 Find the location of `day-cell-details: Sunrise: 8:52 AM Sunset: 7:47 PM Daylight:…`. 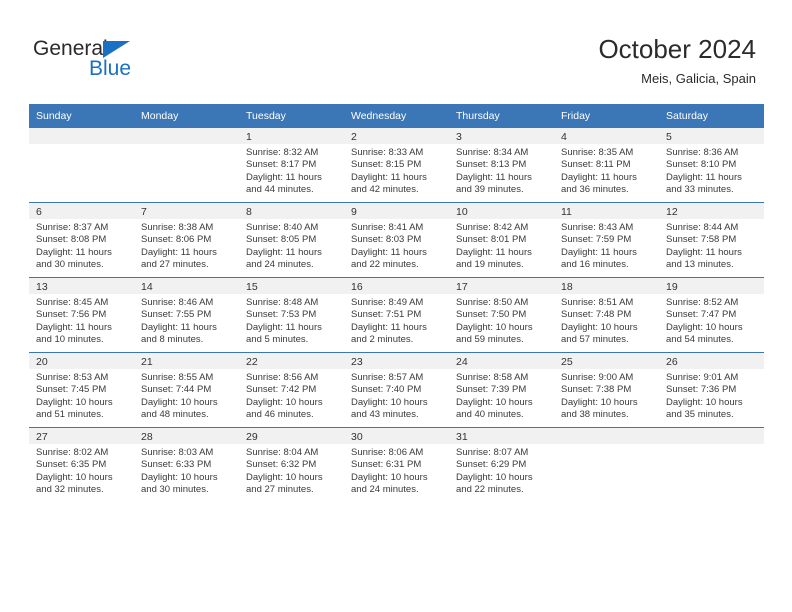

day-cell-details: Sunrise: 8:52 AM Sunset: 7:47 PM Daylight:… is located at coordinates (711, 320).